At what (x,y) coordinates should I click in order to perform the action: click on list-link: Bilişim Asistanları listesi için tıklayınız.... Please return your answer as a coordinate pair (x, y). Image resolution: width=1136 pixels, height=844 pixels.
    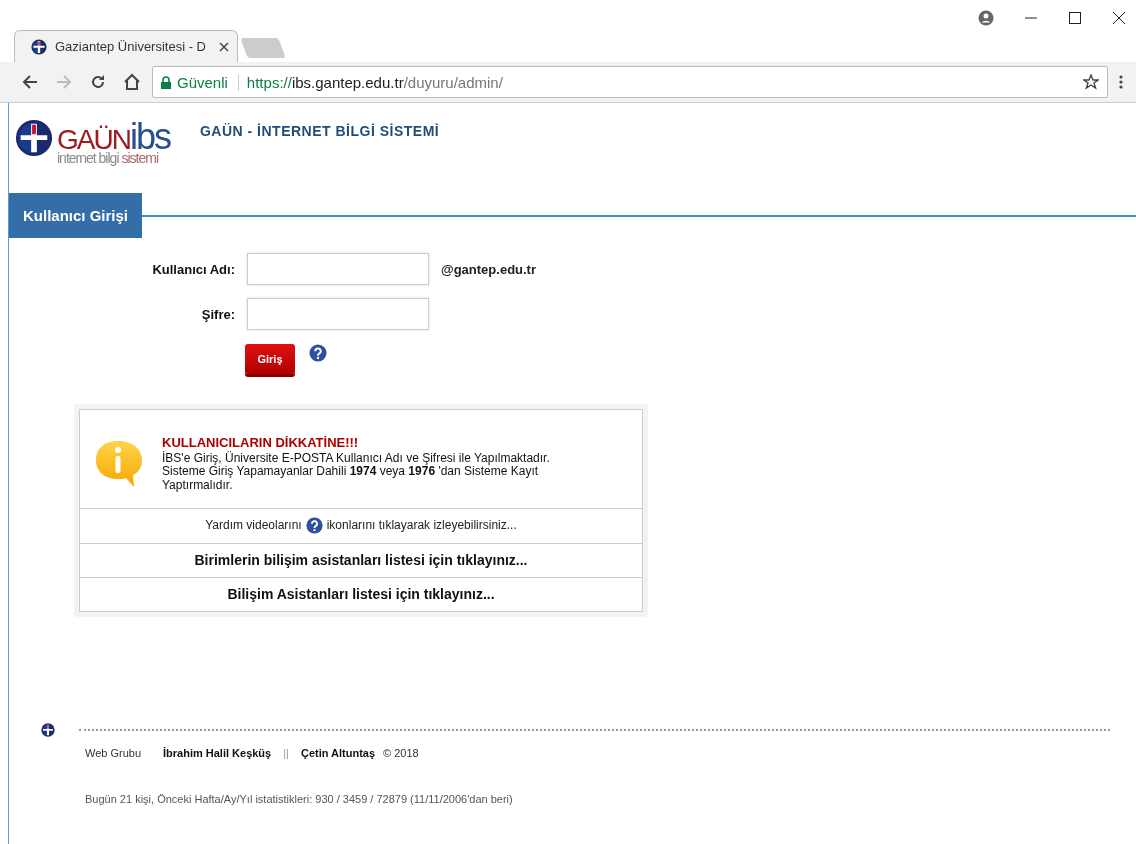
    Looking at the image, I should click on (361, 594).